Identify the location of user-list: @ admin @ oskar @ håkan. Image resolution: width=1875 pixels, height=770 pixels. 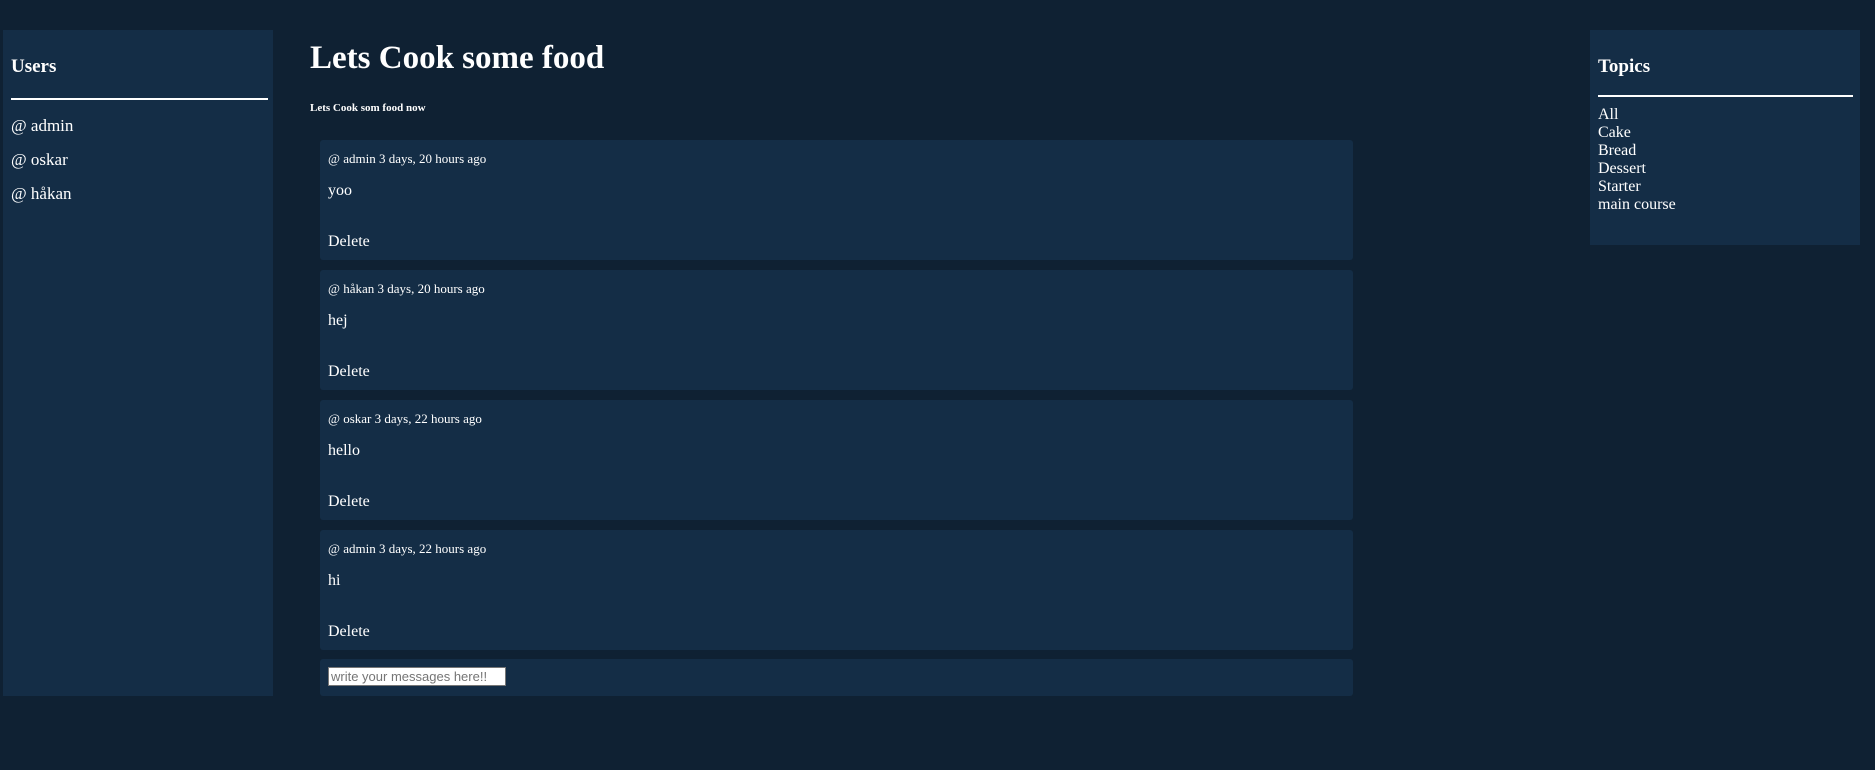
(42, 167).